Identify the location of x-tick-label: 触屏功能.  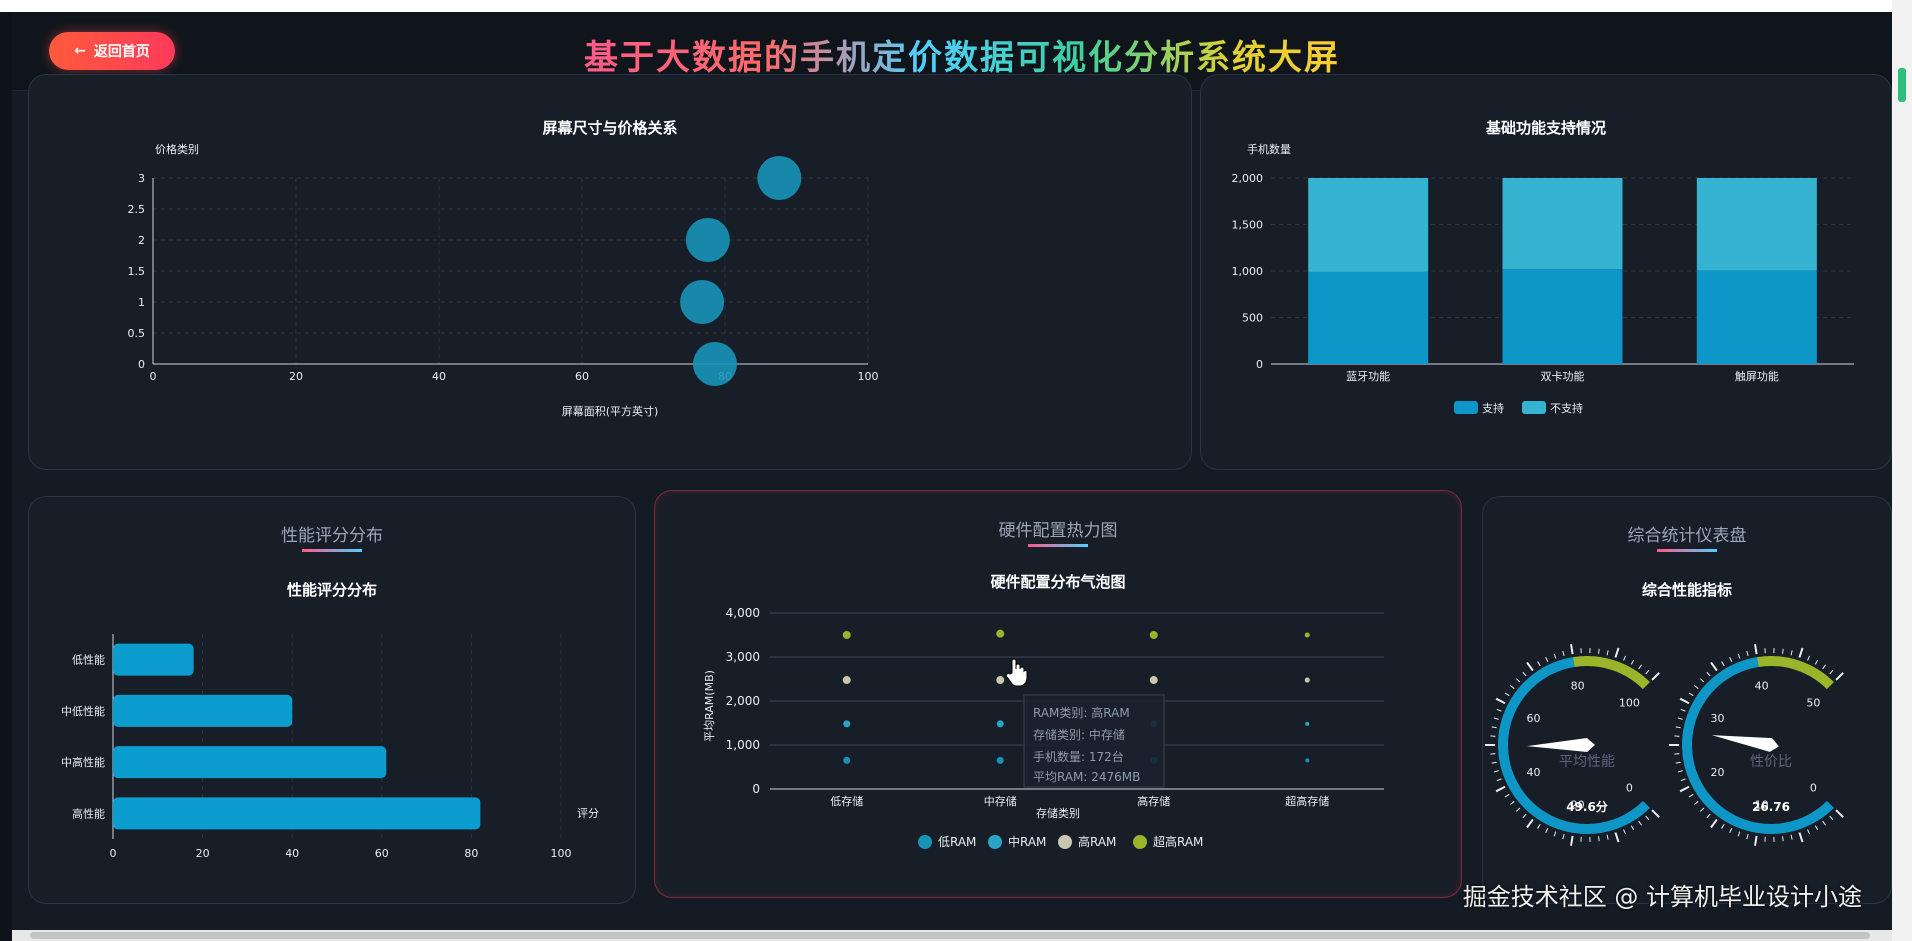
(1757, 376).